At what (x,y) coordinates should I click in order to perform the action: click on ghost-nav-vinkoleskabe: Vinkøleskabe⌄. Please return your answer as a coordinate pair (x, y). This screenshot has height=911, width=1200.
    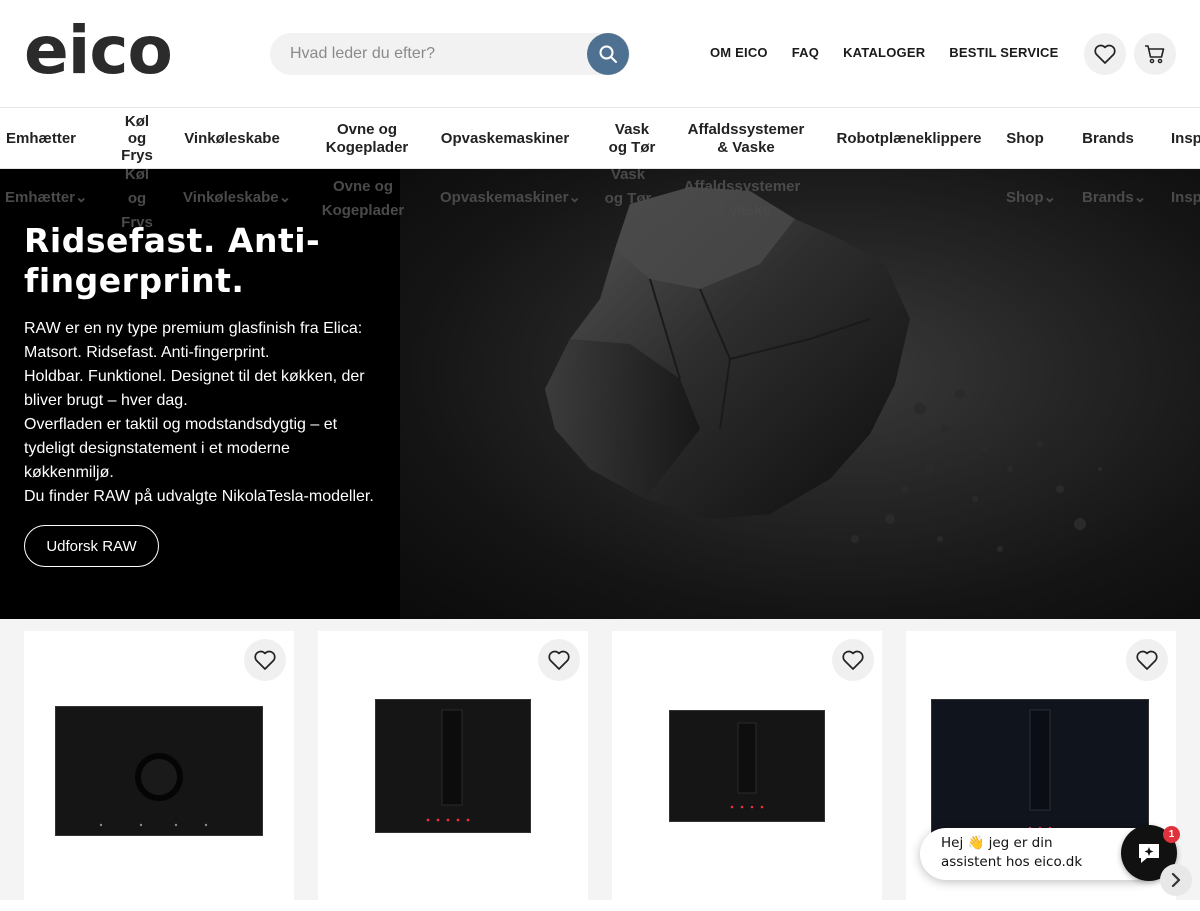
    Looking at the image, I should click on (237, 197).